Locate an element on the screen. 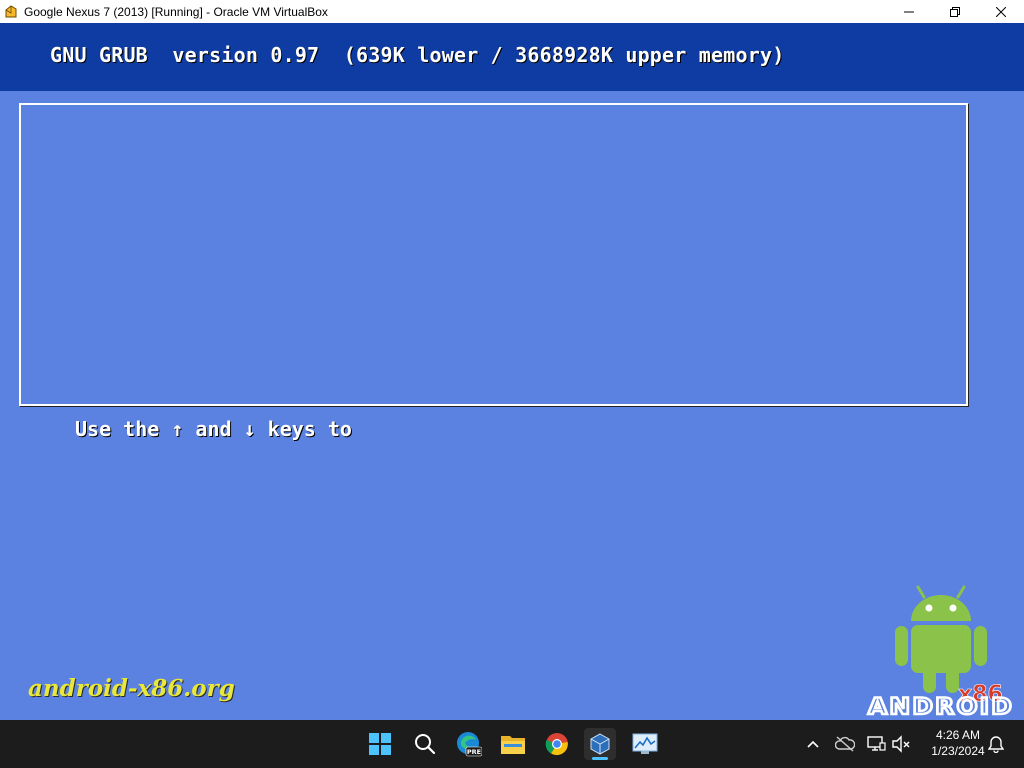  android-wordmark-text: ANDROID is located at coordinates (941, 706).